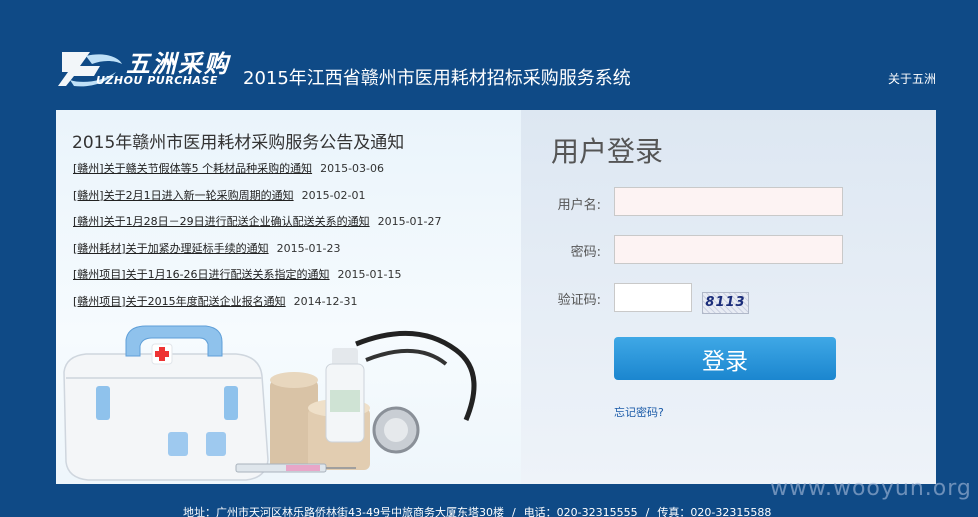  What do you see at coordinates (725, 358) in the screenshot?
I see `login-button: 登录` at bounding box center [725, 358].